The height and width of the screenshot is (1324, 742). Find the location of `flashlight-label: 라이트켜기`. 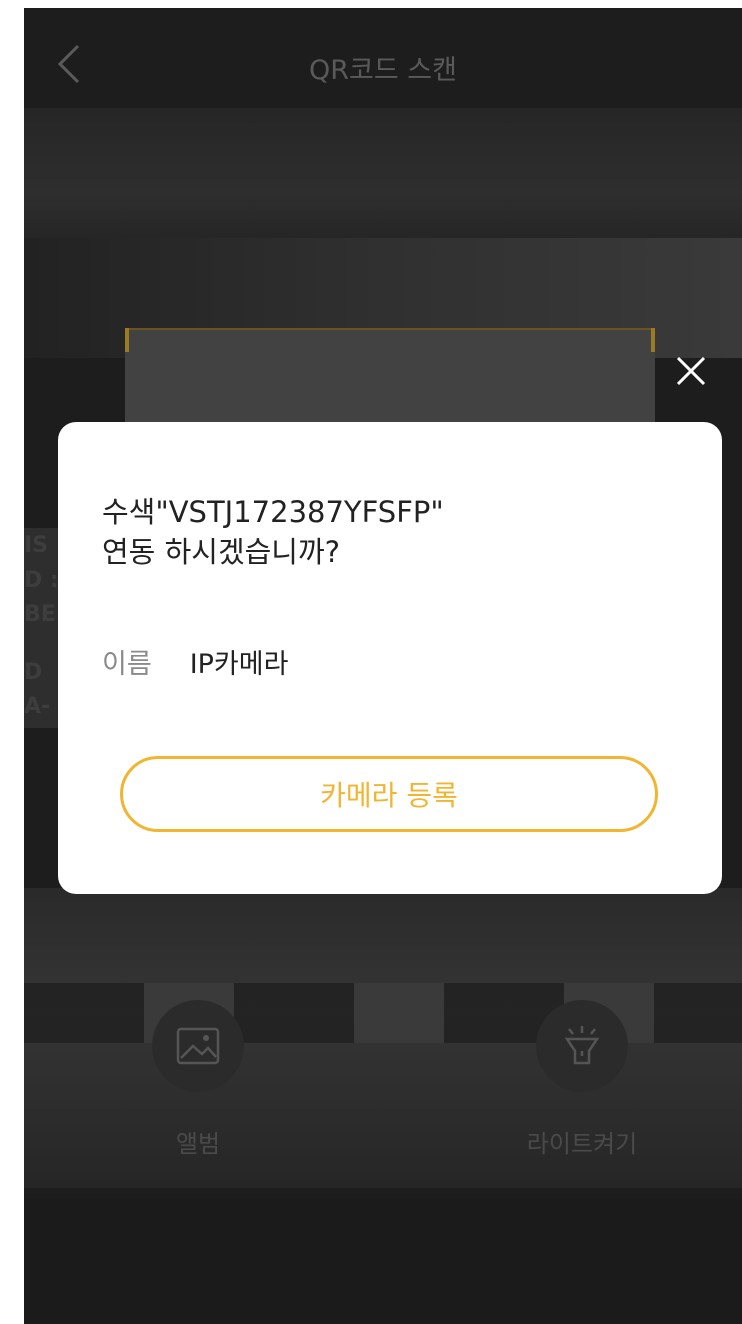

flashlight-label: 라이트켜기 is located at coordinates (582, 1144).